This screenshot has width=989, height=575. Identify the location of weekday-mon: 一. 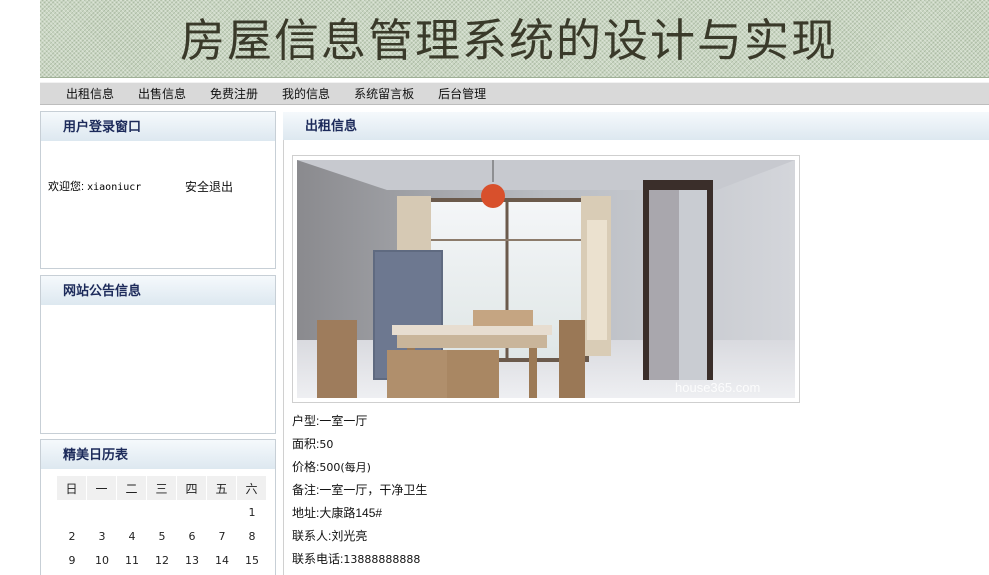
(102, 488).